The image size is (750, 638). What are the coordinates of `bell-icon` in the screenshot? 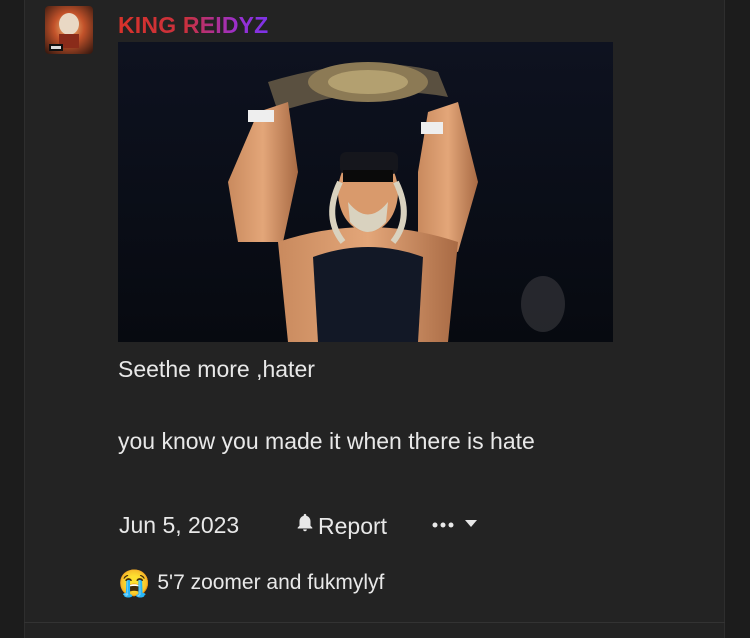 It's located at (305, 526).